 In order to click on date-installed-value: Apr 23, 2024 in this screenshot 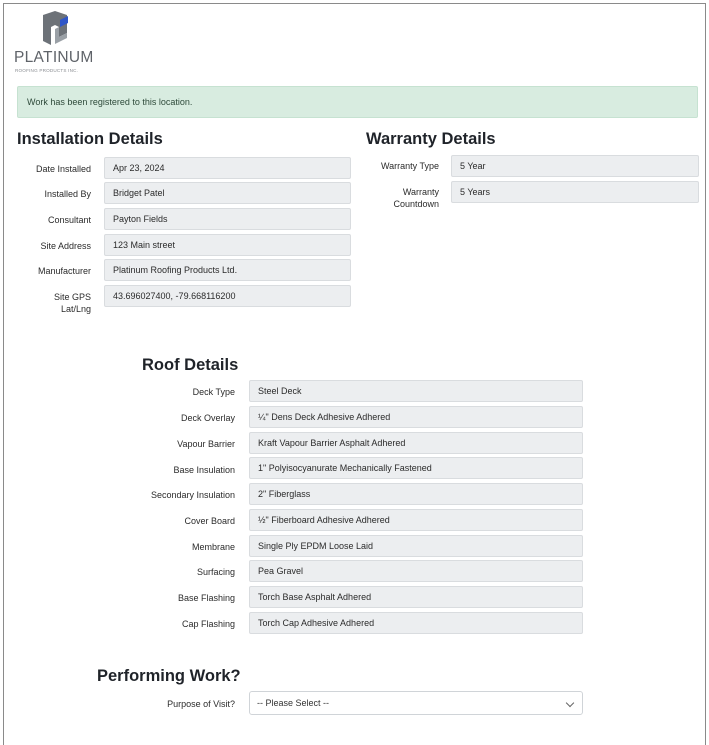, I will do `click(227, 168)`.